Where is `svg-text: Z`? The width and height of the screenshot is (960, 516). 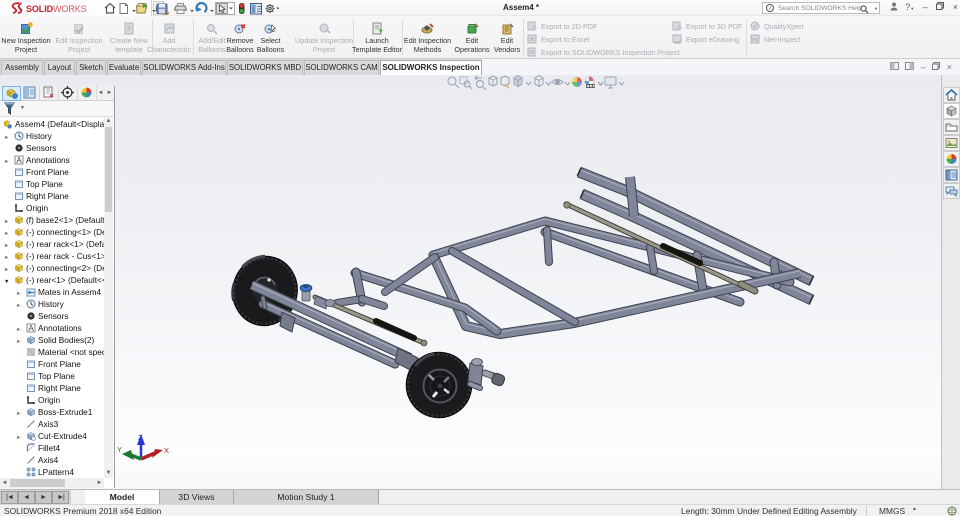 svg-text: Z is located at coordinates (140, 437).